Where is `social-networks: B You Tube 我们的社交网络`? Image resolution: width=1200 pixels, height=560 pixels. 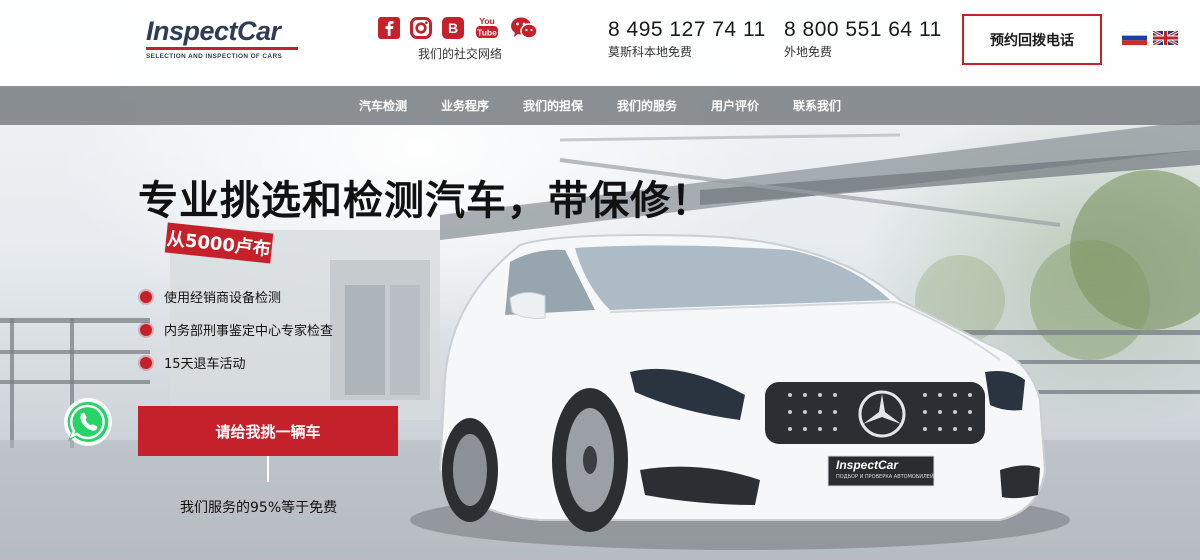
social-networks: B You Tube 我们的社交网络 is located at coordinates (461, 39).